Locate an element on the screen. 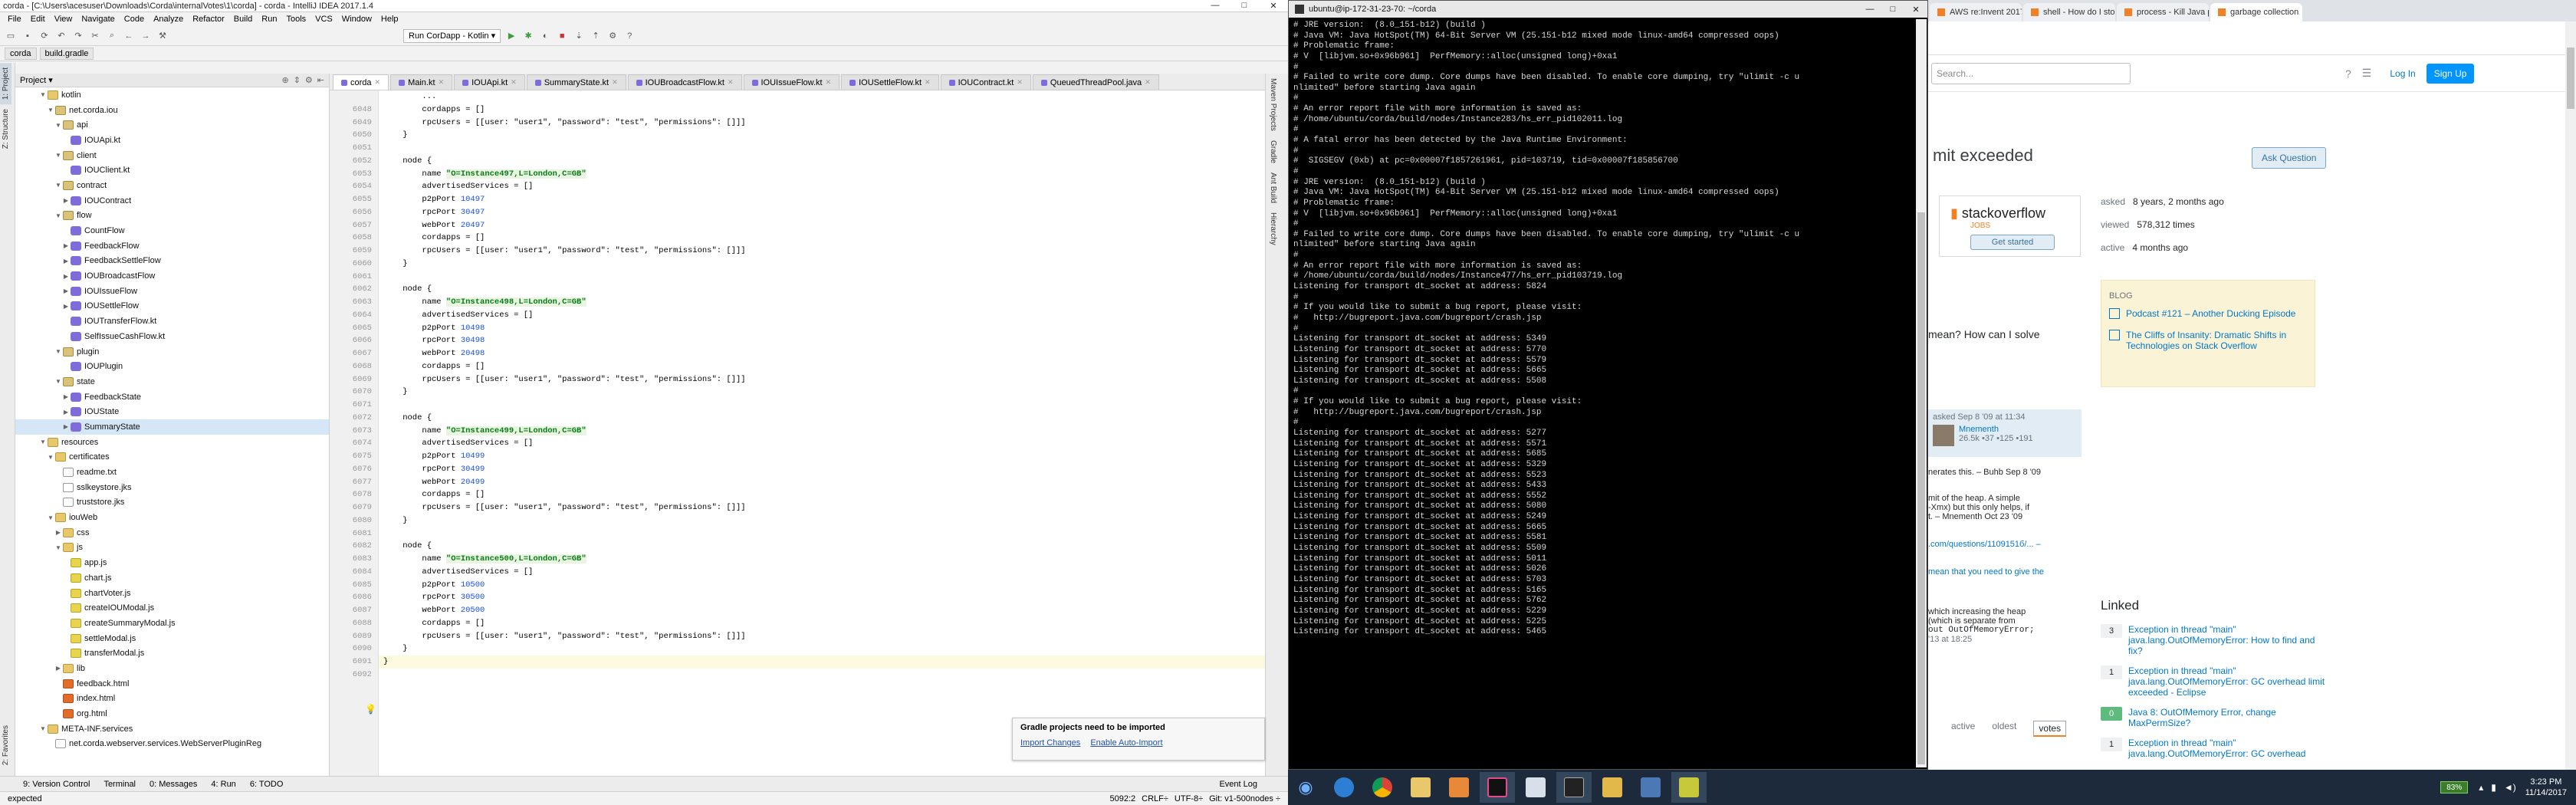 This screenshot has width=2576, height=805. ask-question-button: Ask Question is located at coordinates (2289, 158).